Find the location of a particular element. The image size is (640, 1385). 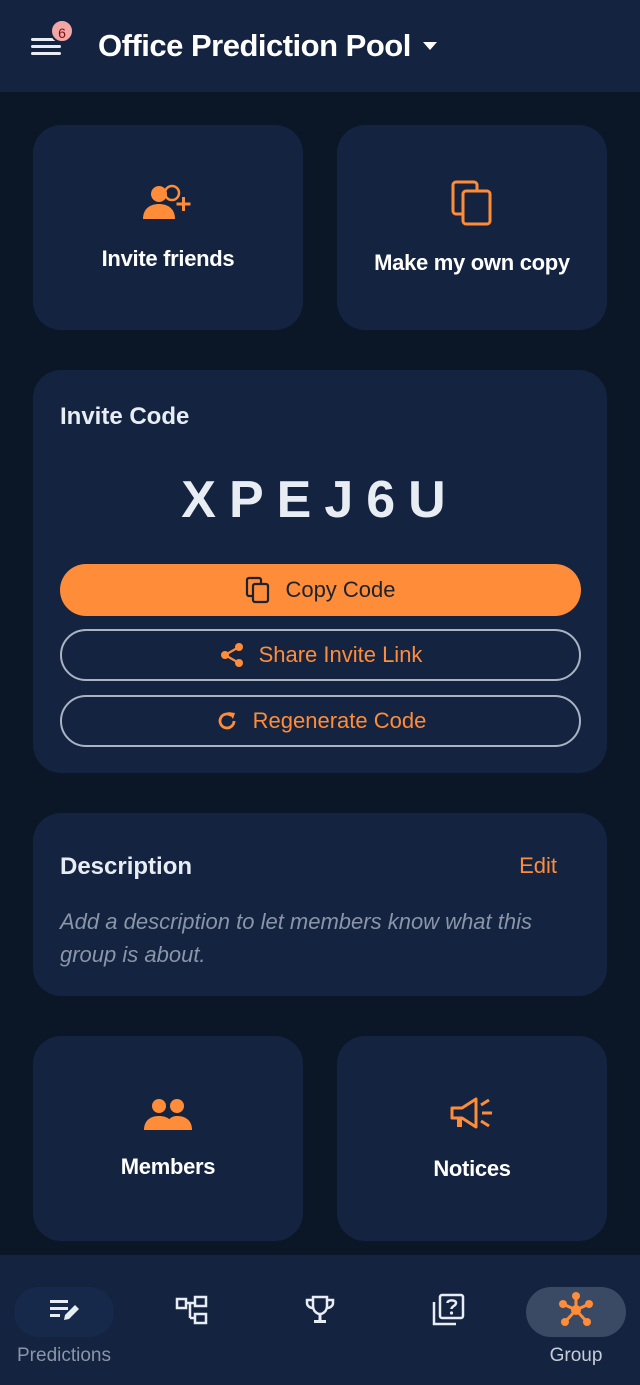

add-user-icon is located at coordinates (168, 205).